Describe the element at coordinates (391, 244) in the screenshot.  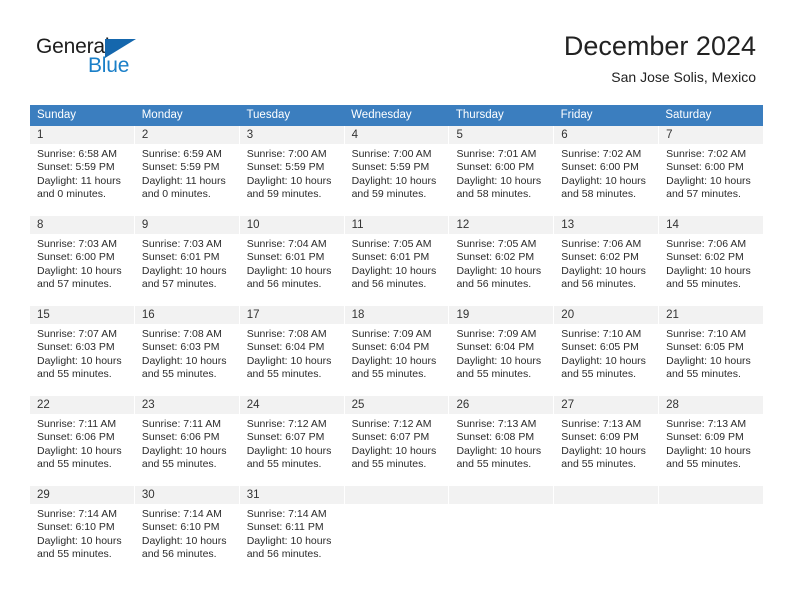
I see `sunrise-text: Sunrise: 7:05 AM` at that location.